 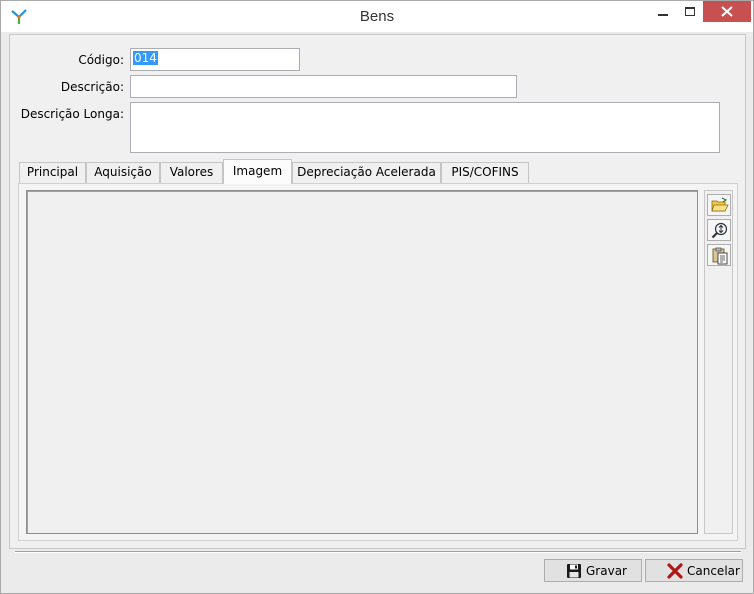 I want to click on minimize-icon, so click(x=663, y=15).